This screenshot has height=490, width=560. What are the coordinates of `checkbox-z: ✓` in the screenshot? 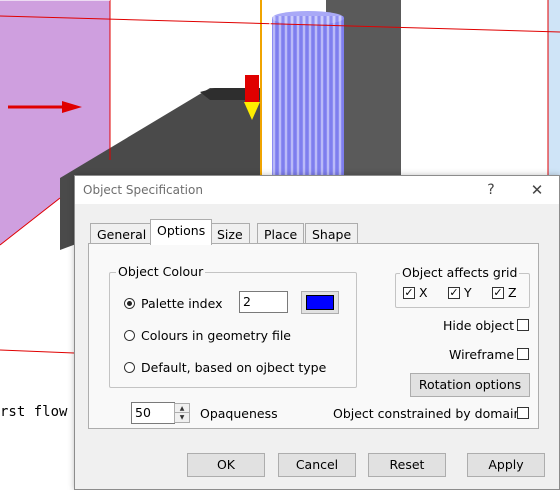 It's located at (498, 293).